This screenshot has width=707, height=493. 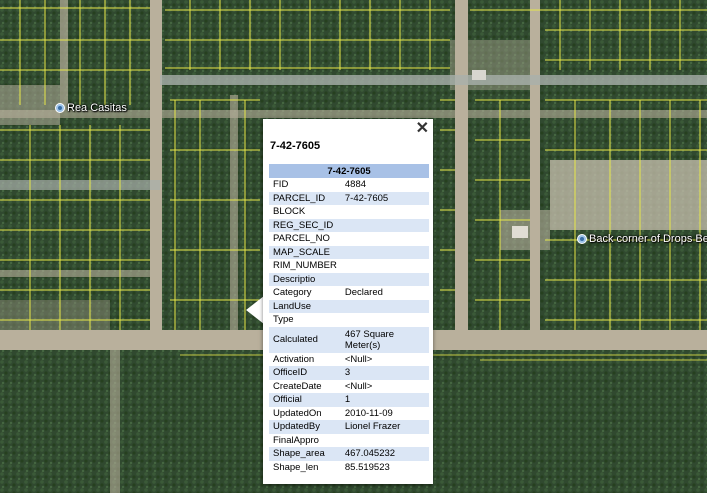 What do you see at coordinates (305, 454) in the screenshot?
I see `attribute-key: Shape_area` at bounding box center [305, 454].